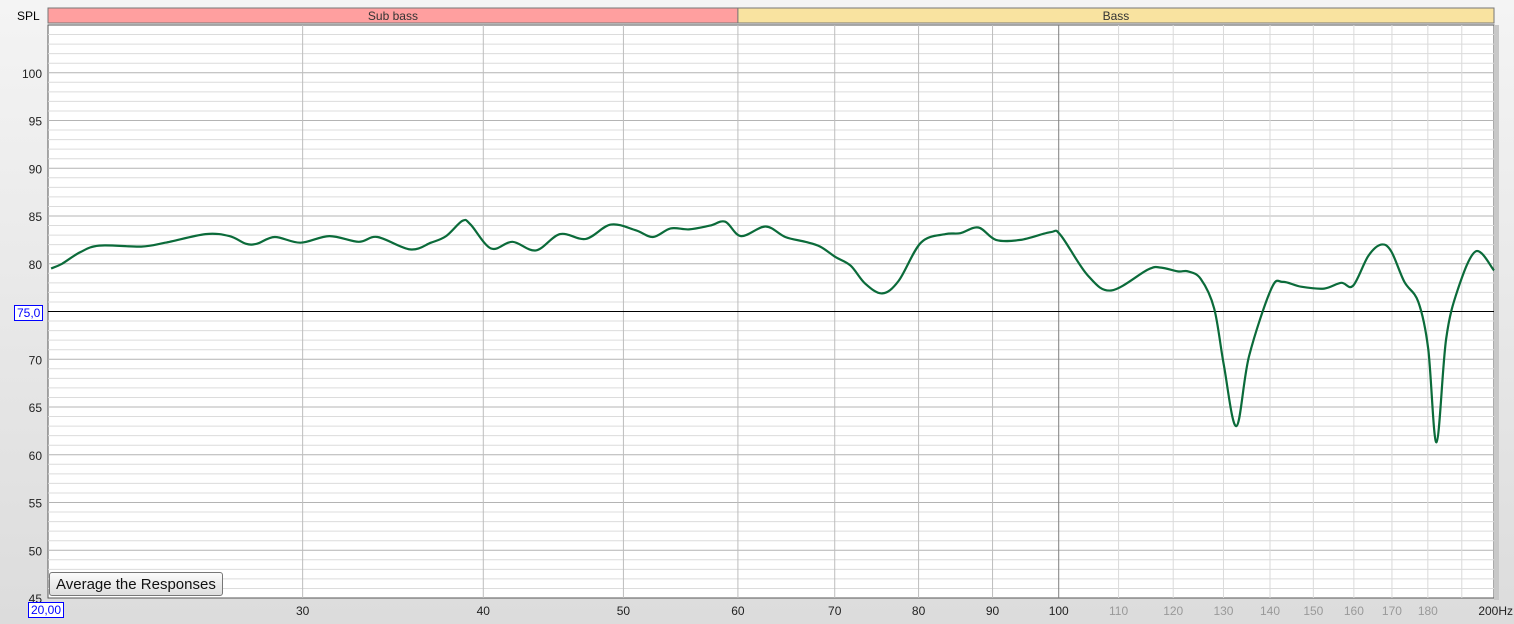 Image resolution: width=1514 pixels, height=624 pixels. What do you see at coordinates (484, 611) in the screenshot?
I see `x-tick-label: 40` at bounding box center [484, 611].